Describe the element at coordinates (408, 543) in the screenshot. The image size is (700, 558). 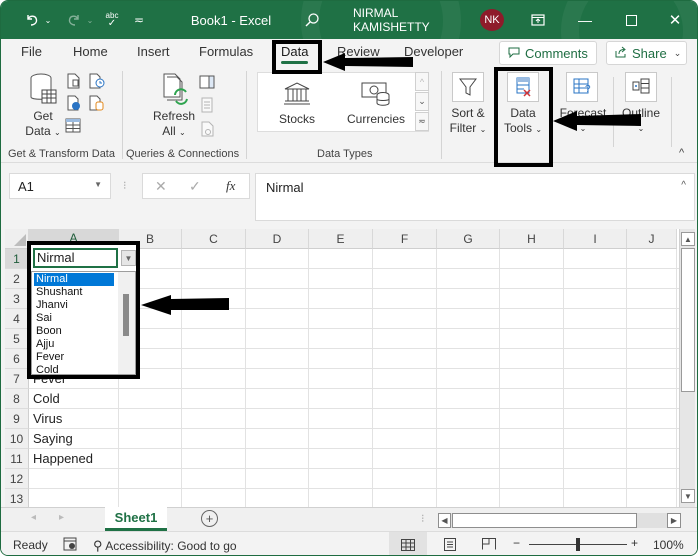
I see `normal-view-button` at that location.